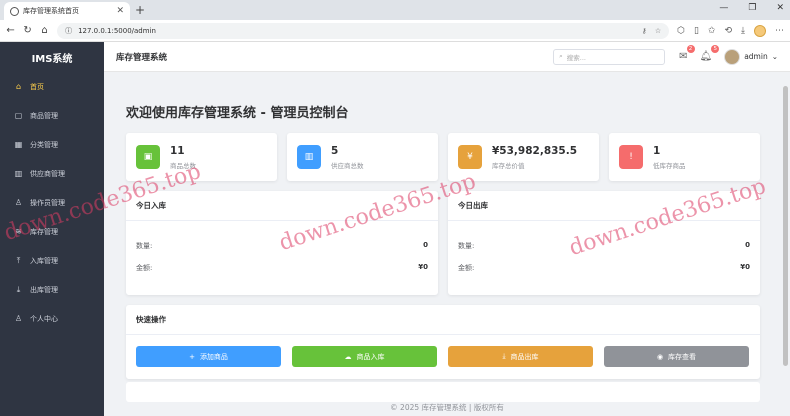 This screenshot has width=790, height=416. I want to click on qty-value: 0, so click(425, 245).